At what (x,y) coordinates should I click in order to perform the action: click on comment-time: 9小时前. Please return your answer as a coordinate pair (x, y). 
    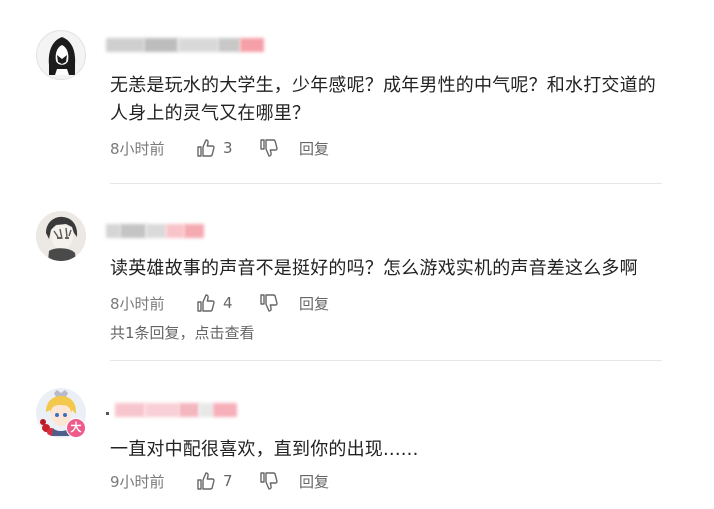
    Looking at the image, I should click on (137, 481).